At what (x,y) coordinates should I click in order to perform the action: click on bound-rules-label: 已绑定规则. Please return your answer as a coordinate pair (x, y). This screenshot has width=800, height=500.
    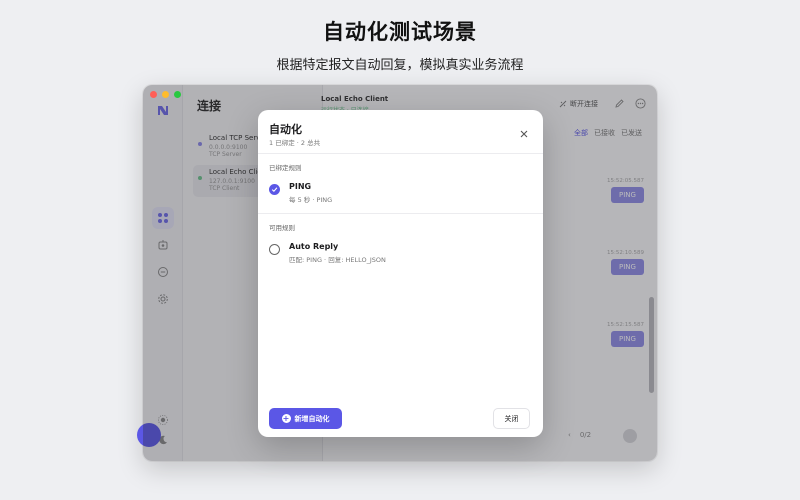
    Looking at the image, I should click on (285, 168).